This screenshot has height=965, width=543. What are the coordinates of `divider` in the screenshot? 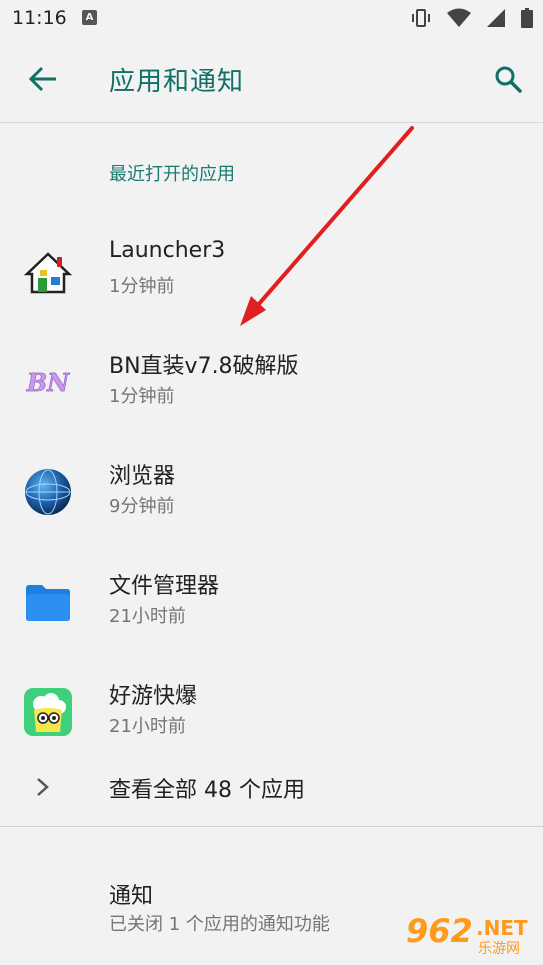 It's located at (271, 826).